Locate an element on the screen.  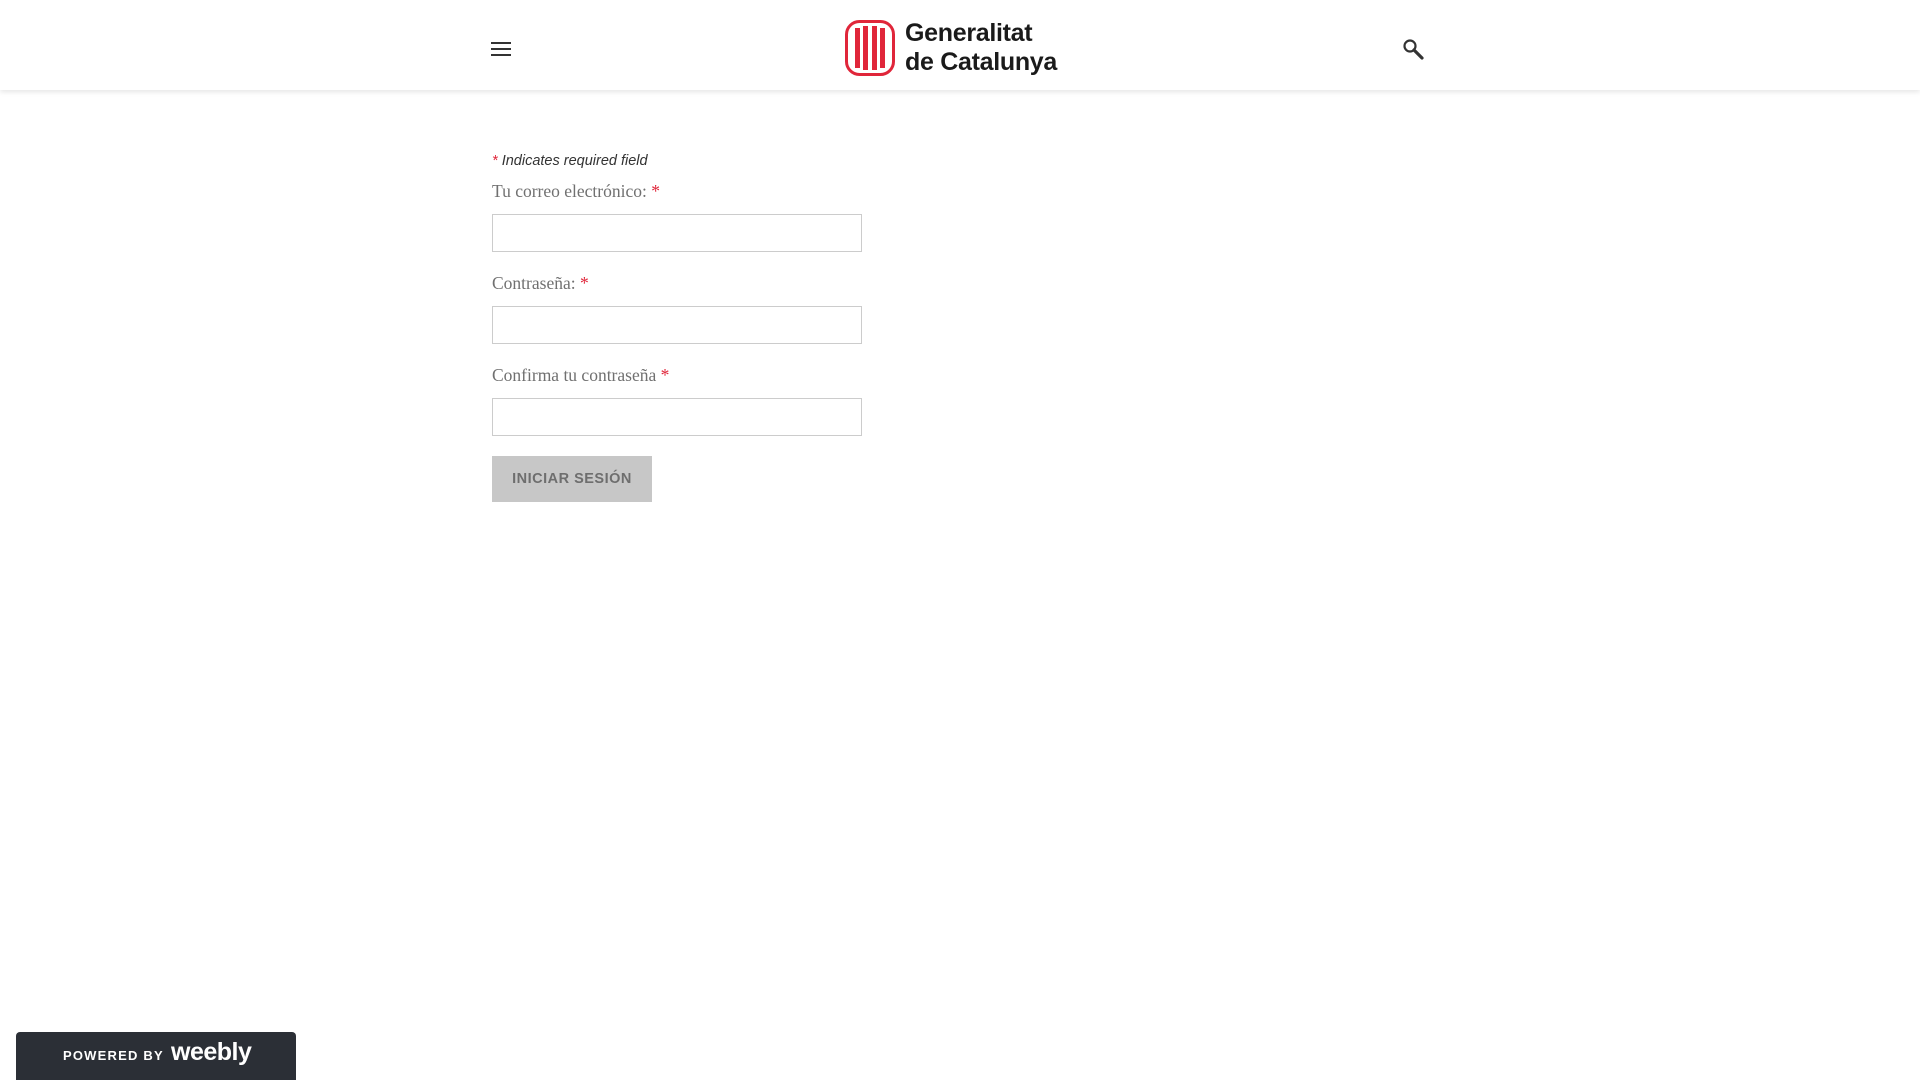
powered-by-weebly-badge: POWERED BY weebly is located at coordinates (156, 1056).